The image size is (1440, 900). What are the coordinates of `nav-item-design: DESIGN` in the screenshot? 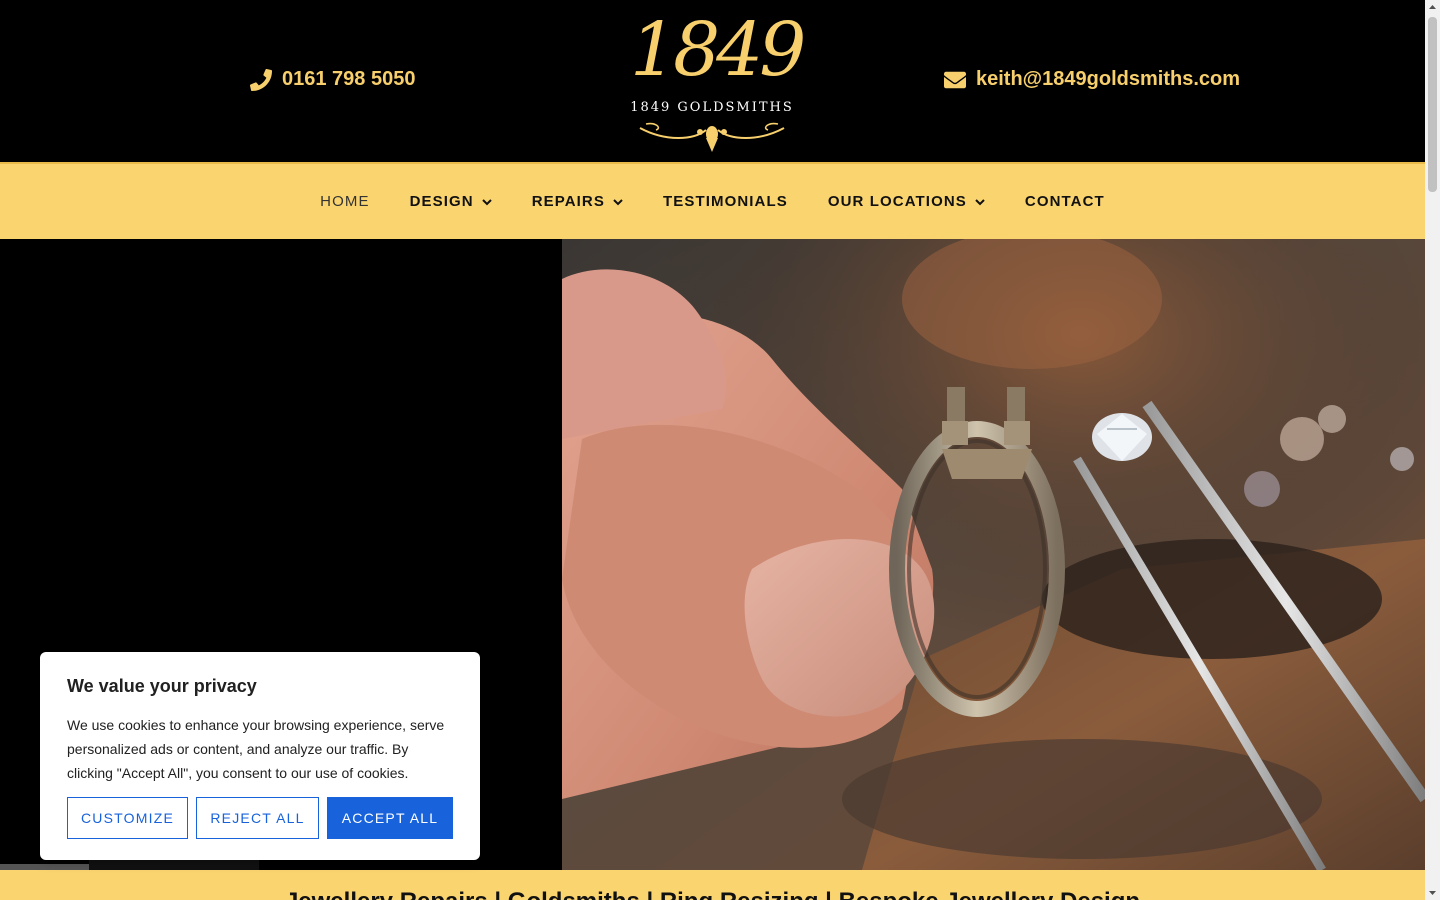 It's located at (451, 201).